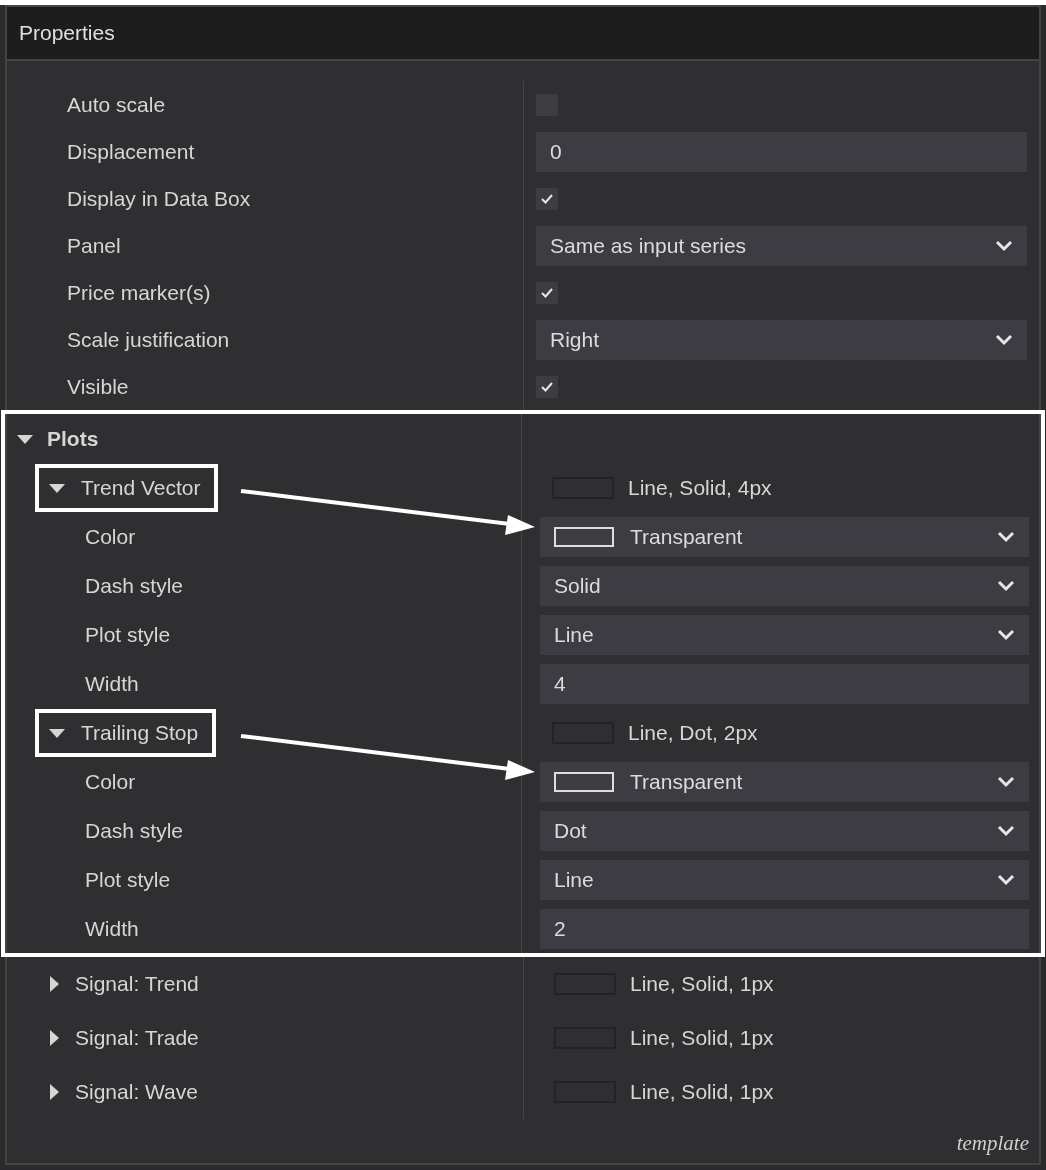 The width and height of the screenshot is (1046, 1170). What do you see at coordinates (137, 984) in the screenshot?
I see `plot-label: Signal: Trend` at bounding box center [137, 984].